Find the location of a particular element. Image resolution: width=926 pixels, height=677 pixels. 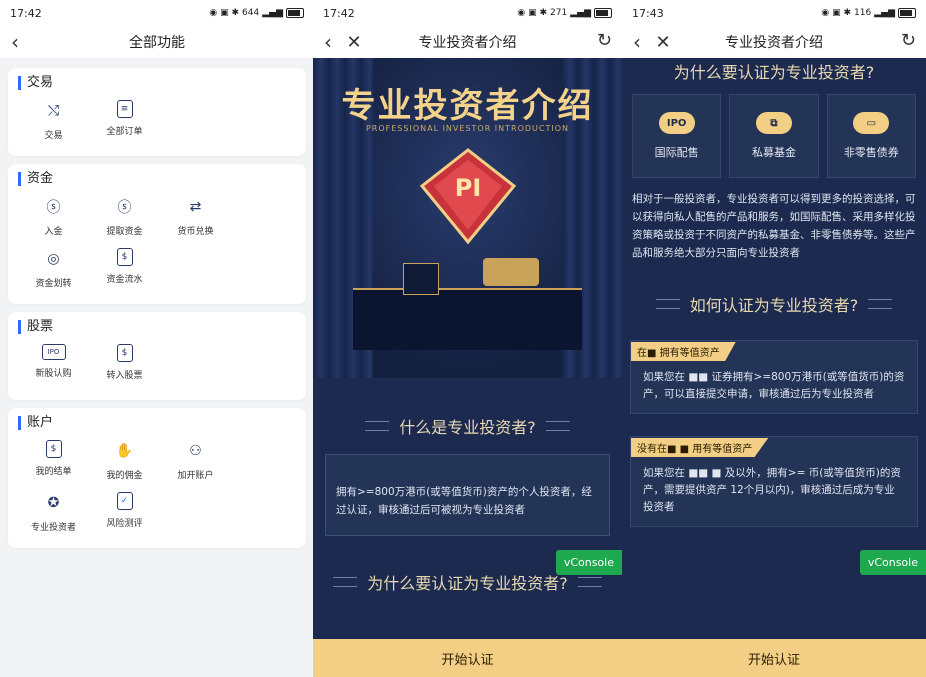

item-label: 我的结单 is located at coordinates (53, 472).